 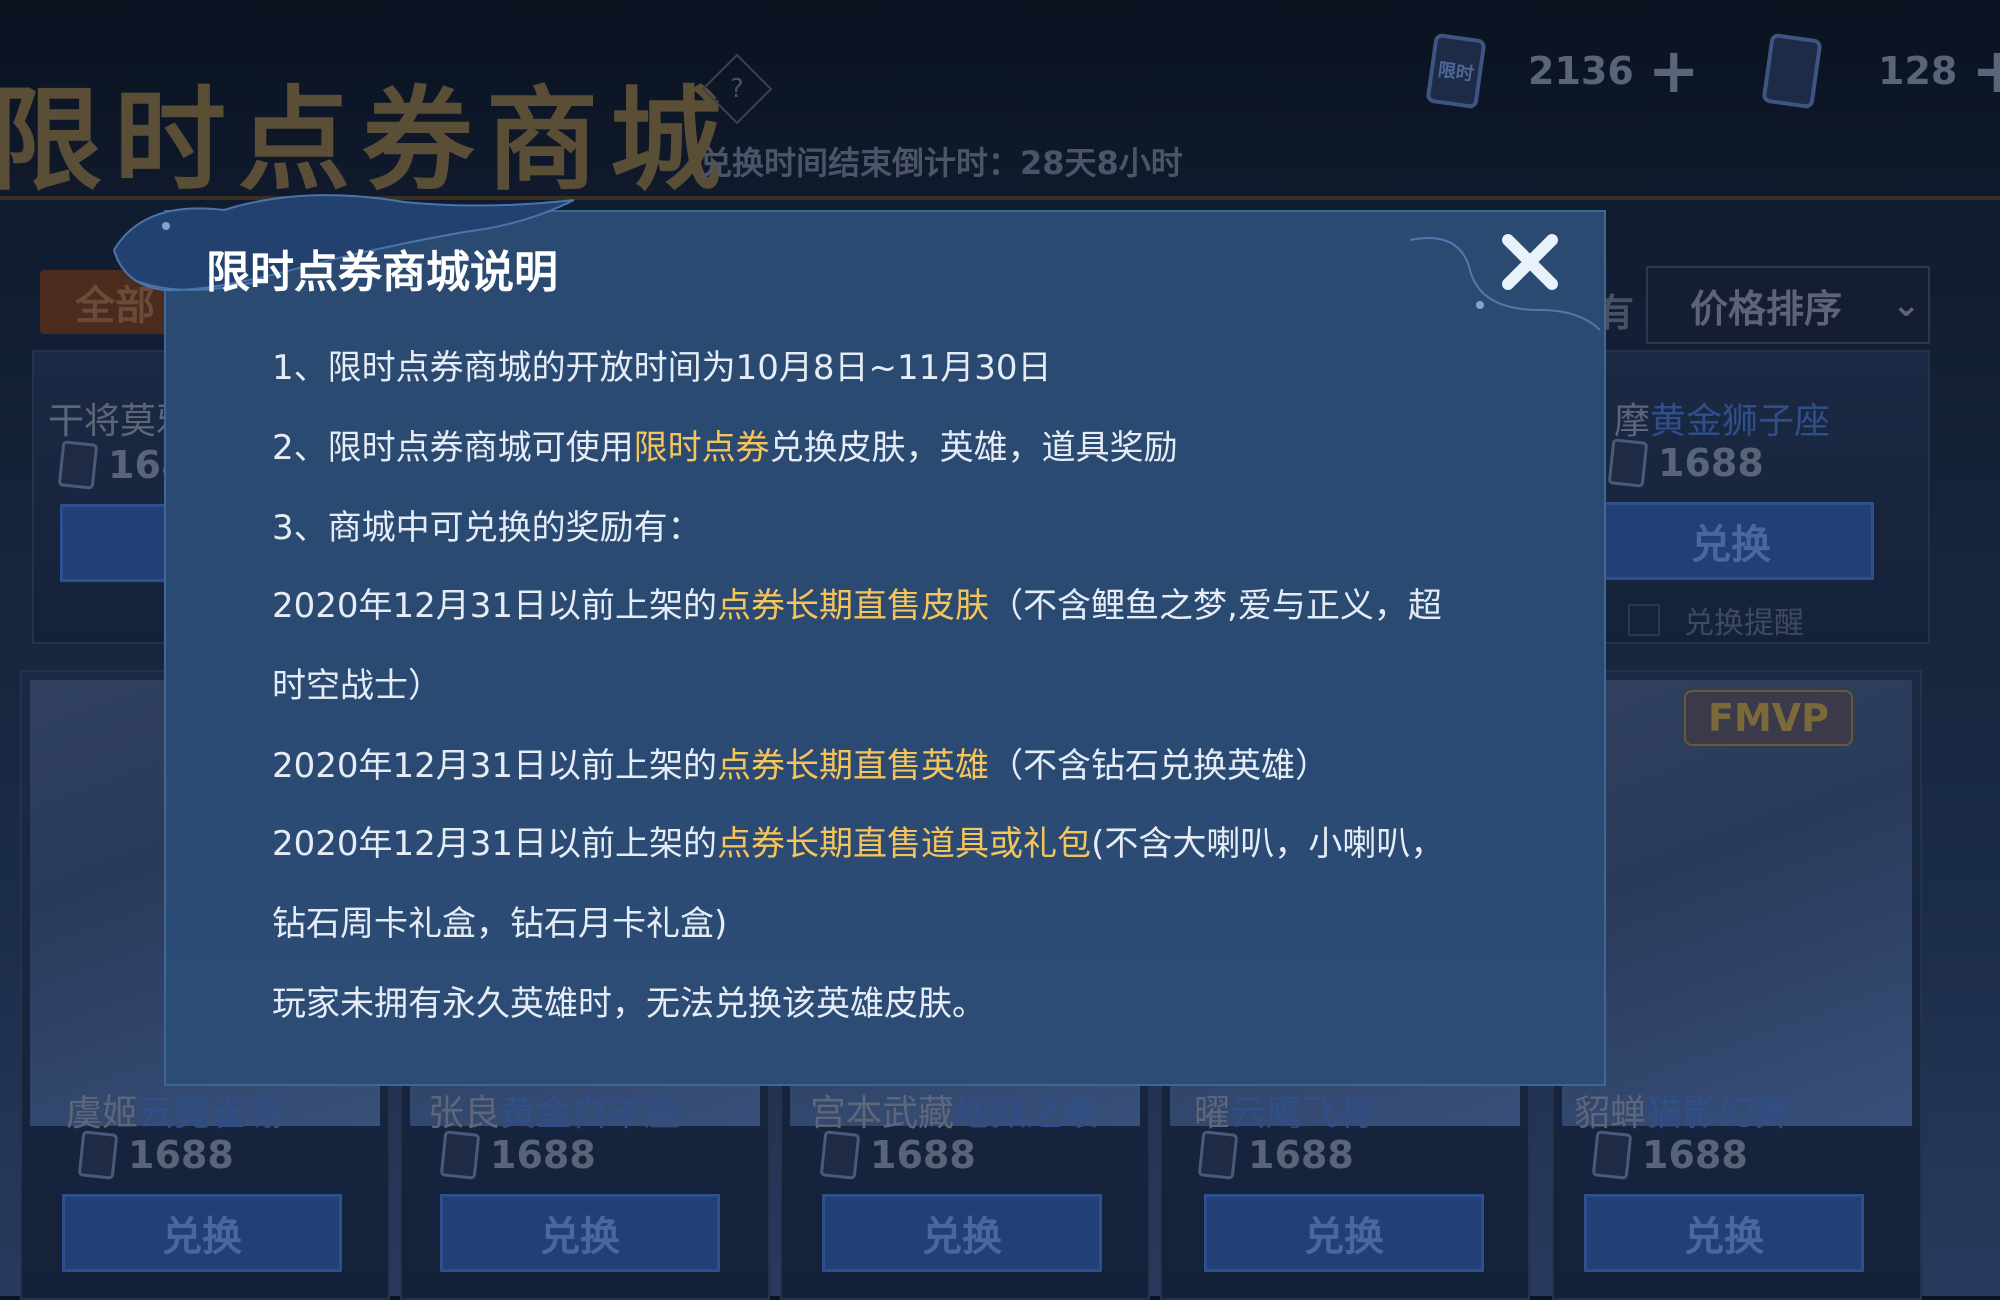 What do you see at coordinates (1644, 620) in the screenshot?
I see `reminder-checkbox` at bounding box center [1644, 620].